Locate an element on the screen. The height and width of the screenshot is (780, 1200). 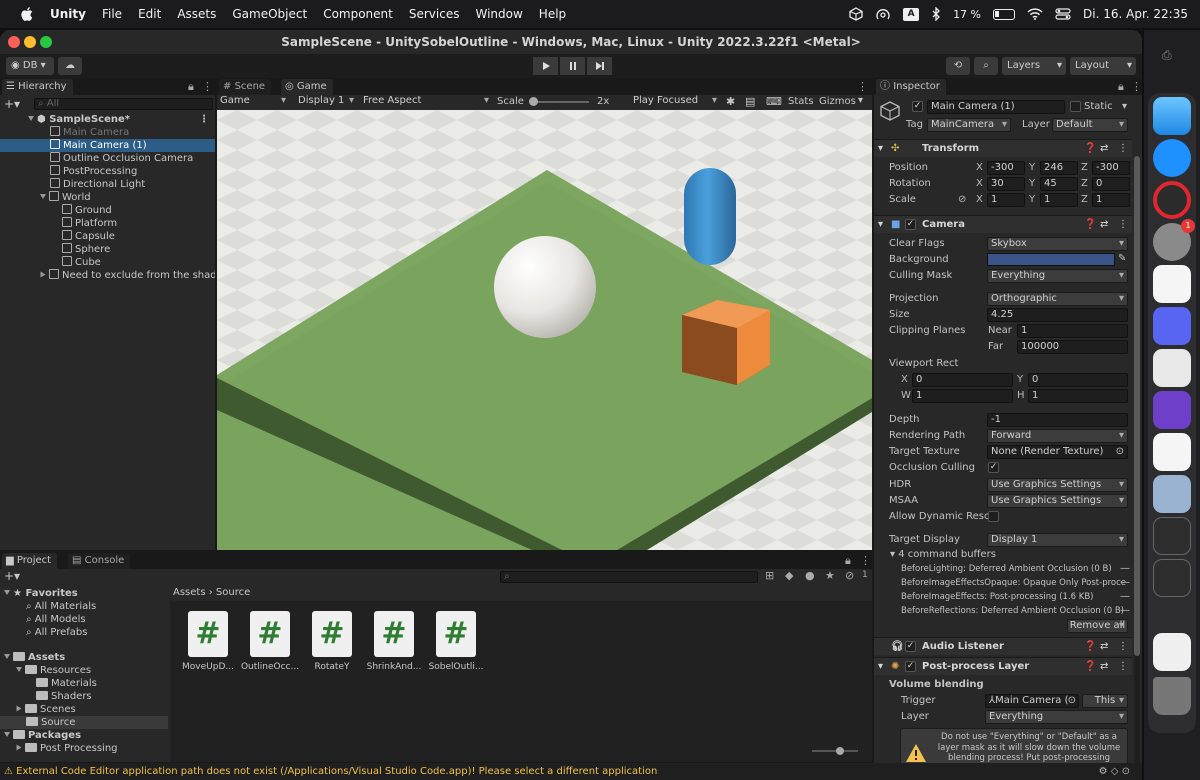
battery-icon is located at coordinates (1004, 14).